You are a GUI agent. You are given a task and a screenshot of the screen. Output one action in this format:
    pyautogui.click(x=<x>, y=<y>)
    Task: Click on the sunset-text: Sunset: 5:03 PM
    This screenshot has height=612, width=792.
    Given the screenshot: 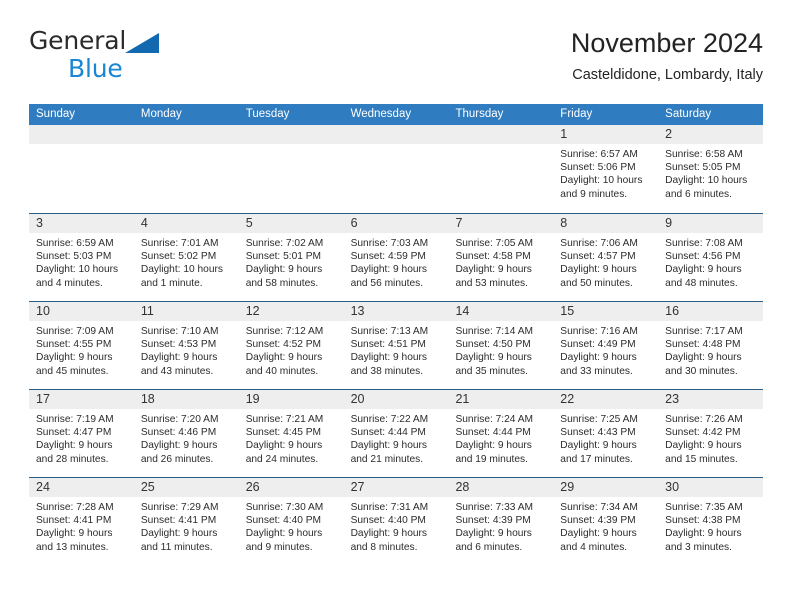 What is the action you would take?
    pyautogui.click(x=74, y=257)
    